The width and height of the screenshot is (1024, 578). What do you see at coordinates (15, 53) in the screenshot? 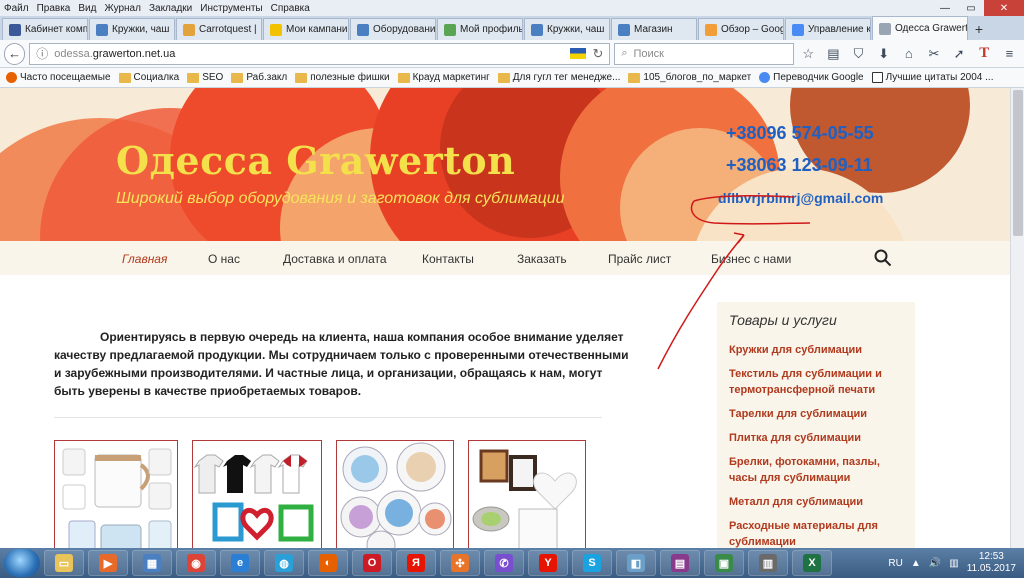
I see `back-button: ←` at bounding box center [15, 53].